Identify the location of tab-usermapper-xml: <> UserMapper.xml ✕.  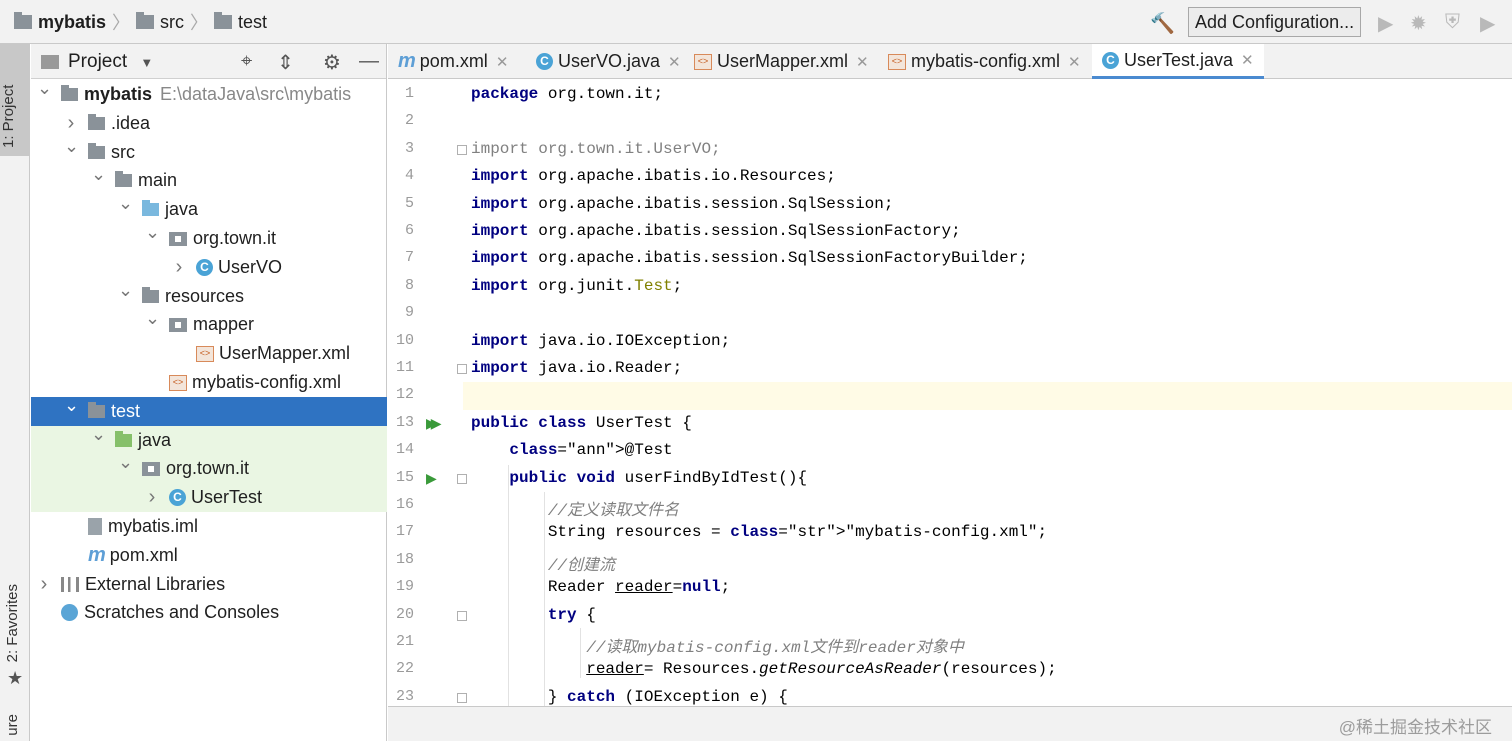
(781, 61).